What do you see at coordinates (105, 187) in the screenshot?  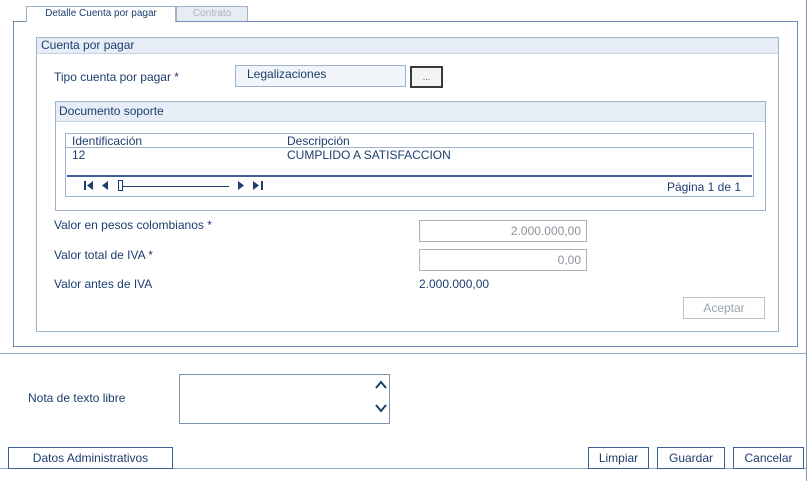 I see `prev-page-icon` at bounding box center [105, 187].